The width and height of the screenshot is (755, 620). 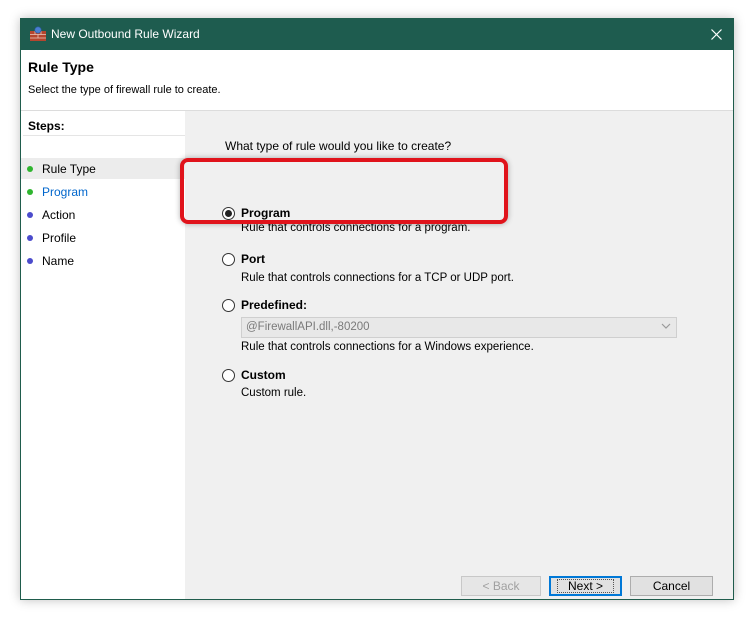 What do you see at coordinates (253, 259) in the screenshot?
I see `option-label: Port` at bounding box center [253, 259].